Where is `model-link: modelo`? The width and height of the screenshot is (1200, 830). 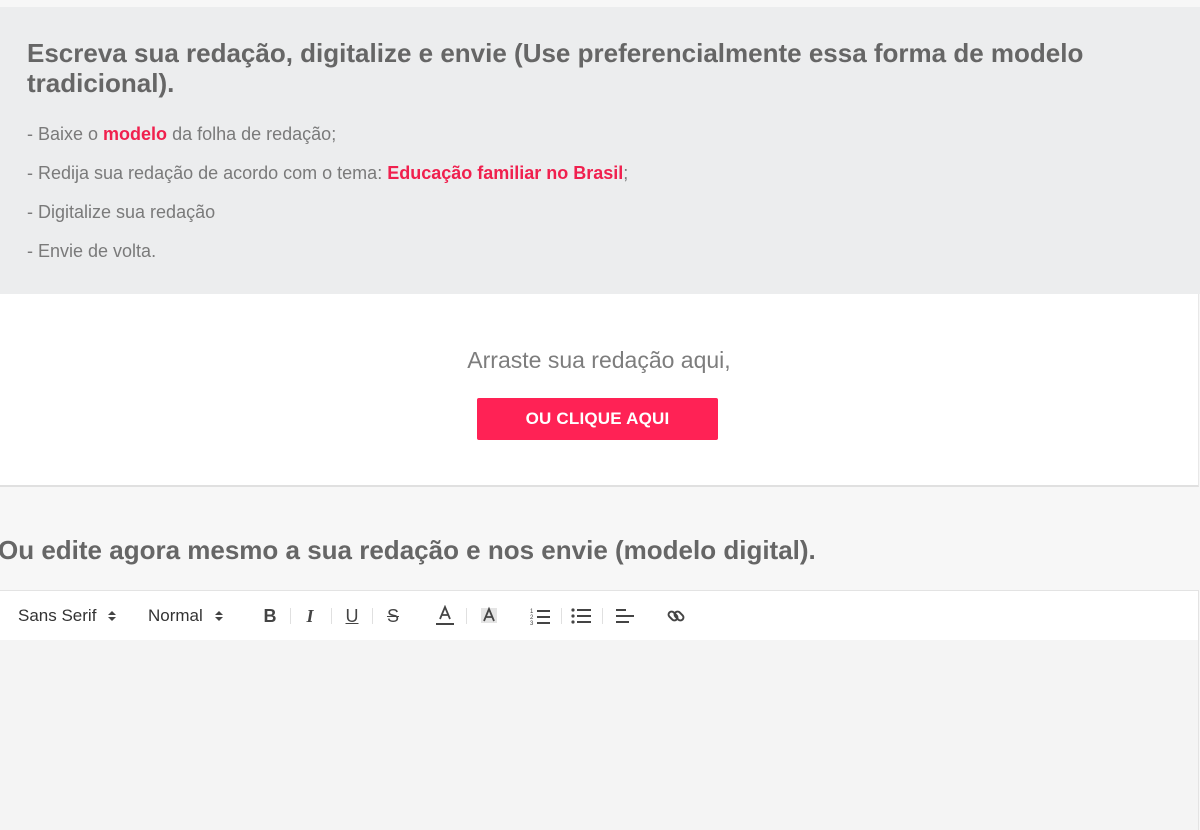
model-link: modelo is located at coordinates (135, 134).